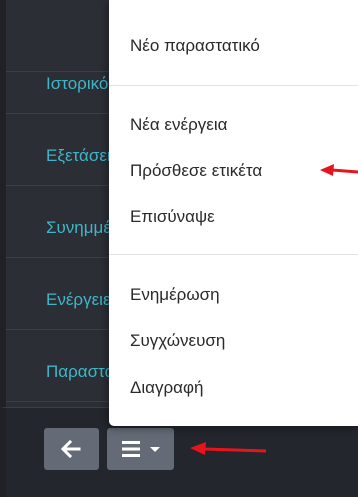 The width and height of the screenshot is (358, 497). I want to click on back-button, so click(71, 449).